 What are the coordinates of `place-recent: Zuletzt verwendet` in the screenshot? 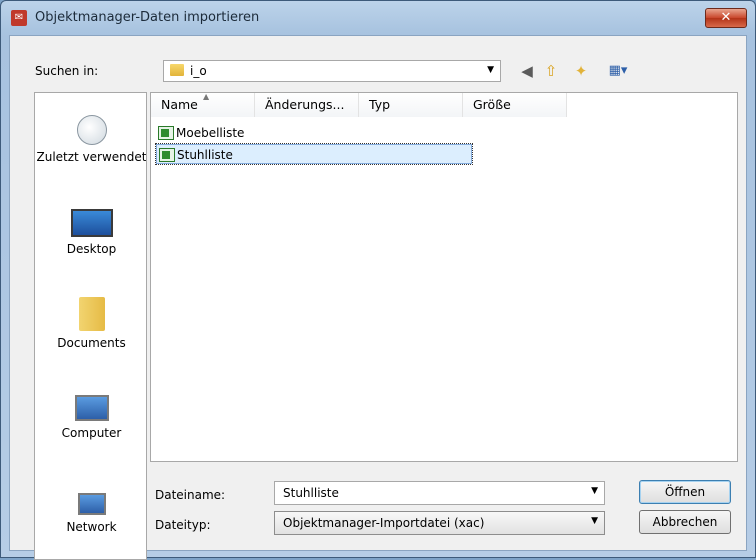 It's located at (91, 139).